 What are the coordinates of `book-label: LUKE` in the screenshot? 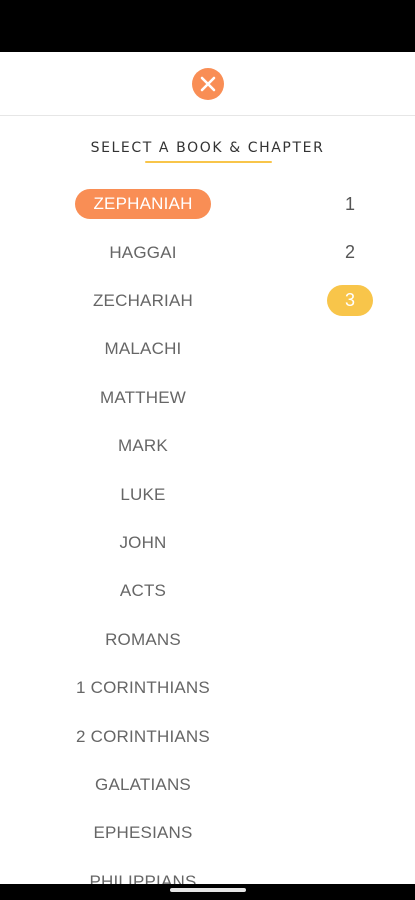 It's located at (143, 494).